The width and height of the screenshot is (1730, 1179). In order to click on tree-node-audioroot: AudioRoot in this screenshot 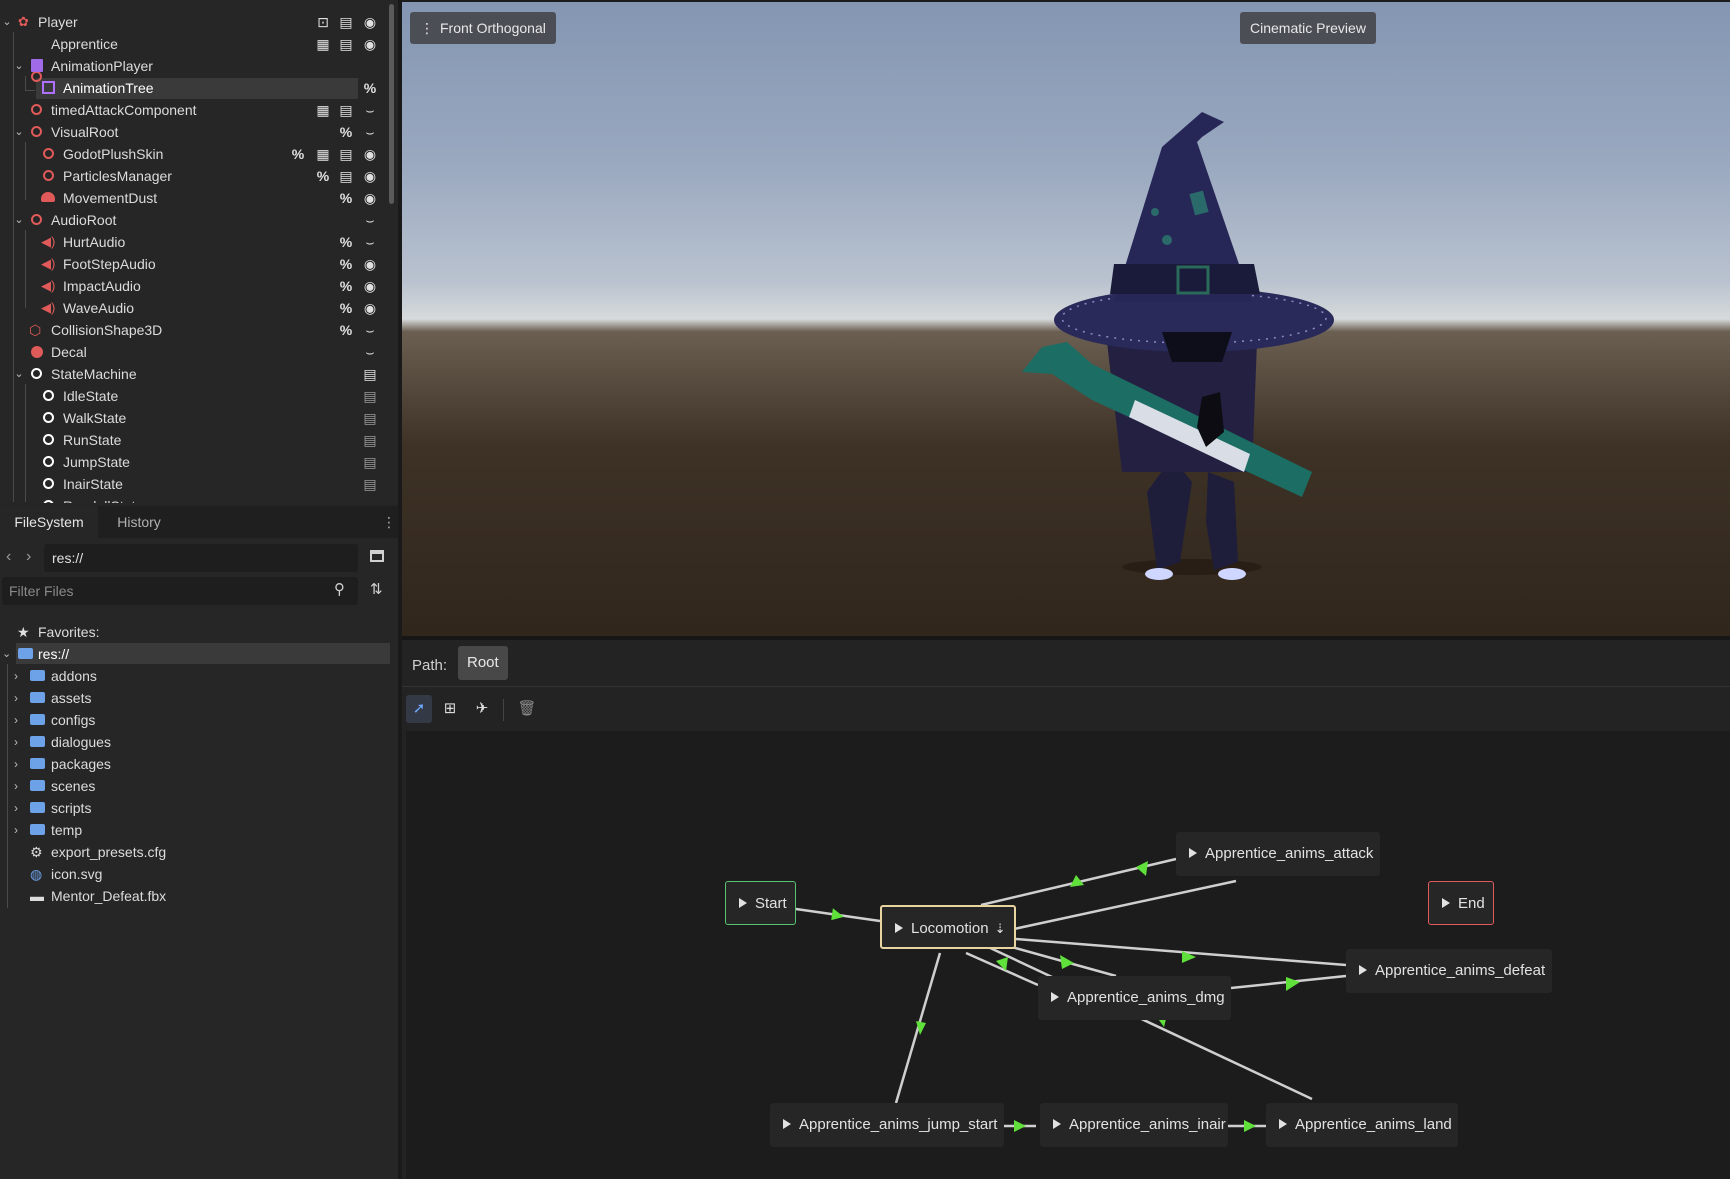, I will do `click(199, 220)`.